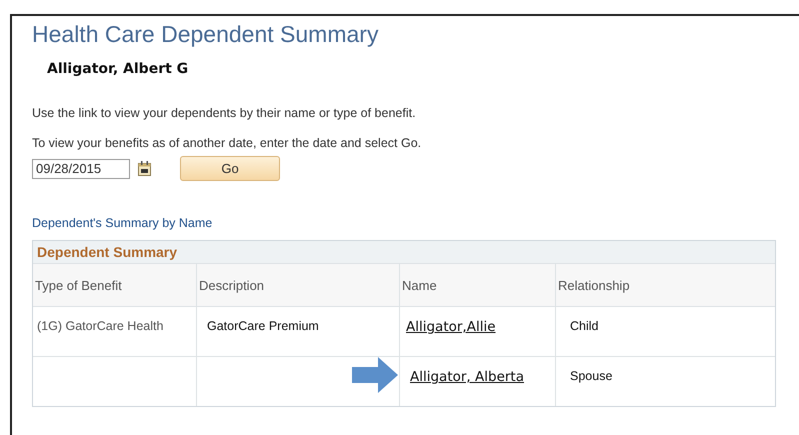  Describe the element at coordinates (227, 143) in the screenshot. I see `instruction-text: To view your benefits as of another date, enter the date and select Go.` at that location.